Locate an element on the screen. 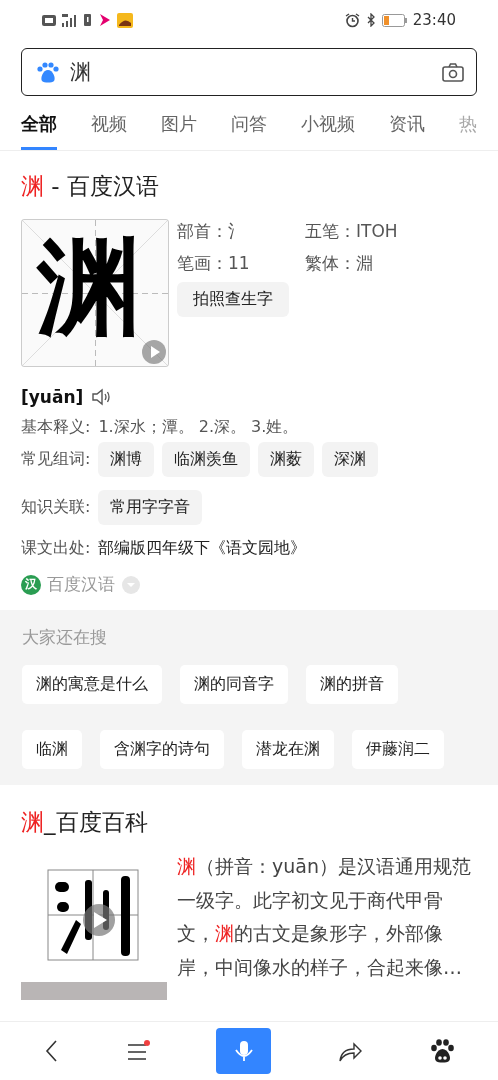 This screenshot has height=1080, width=498. suggestion-chip: 临渊 is located at coordinates (52, 749).